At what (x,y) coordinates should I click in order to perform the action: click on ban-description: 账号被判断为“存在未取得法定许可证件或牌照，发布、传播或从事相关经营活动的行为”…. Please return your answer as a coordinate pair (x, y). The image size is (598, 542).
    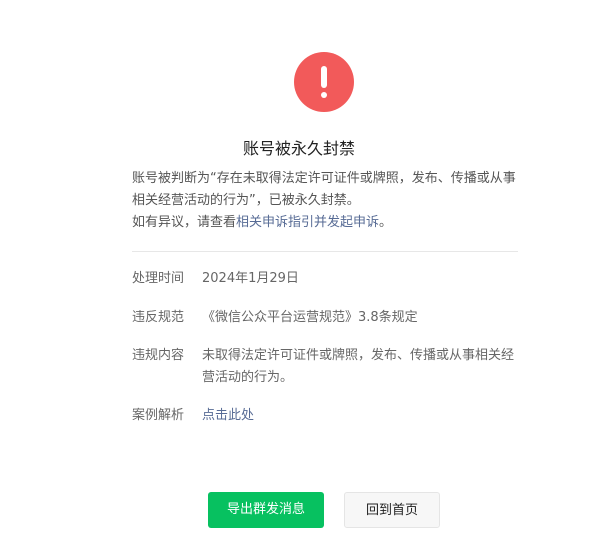
    Looking at the image, I should click on (328, 201).